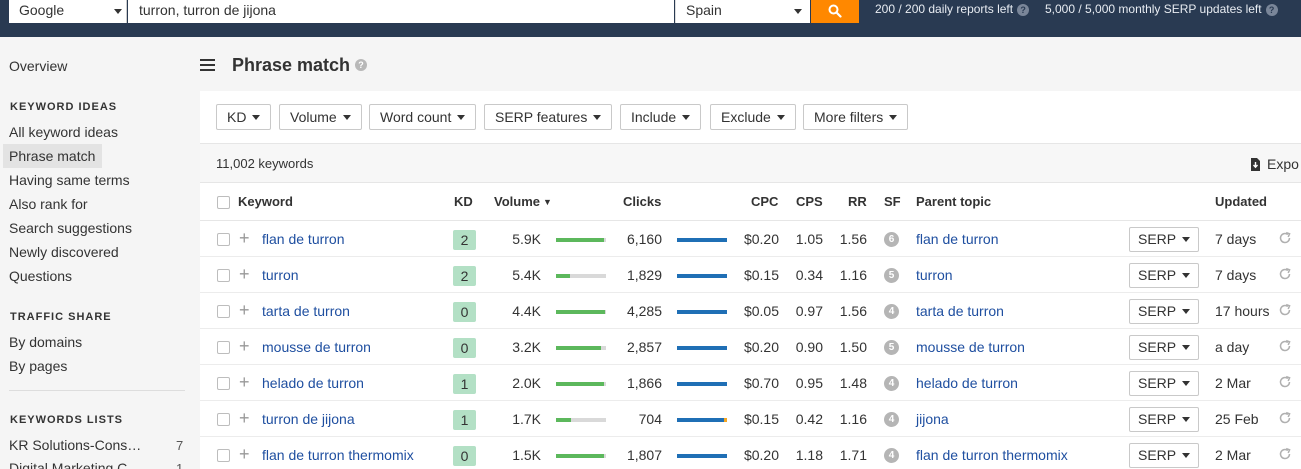 This screenshot has width=1301, height=469. Describe the element at coordinates (463, 201) in the screenshot. I see `column-header-kd: KD` at that location.